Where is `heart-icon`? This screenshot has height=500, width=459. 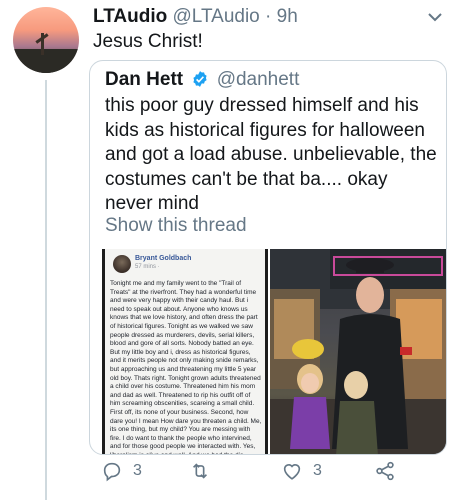
heart-icon is located at coordinates (292, 472).